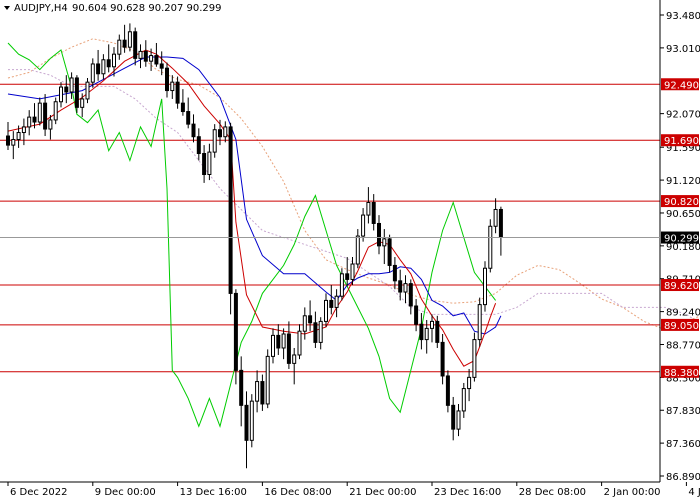 Image resolution: width=700 pixels, height=500 pixels. I want to click on chart-header: AUDJPY,H4 90.604 90.628 90.207 90.299, so click(113, 8).